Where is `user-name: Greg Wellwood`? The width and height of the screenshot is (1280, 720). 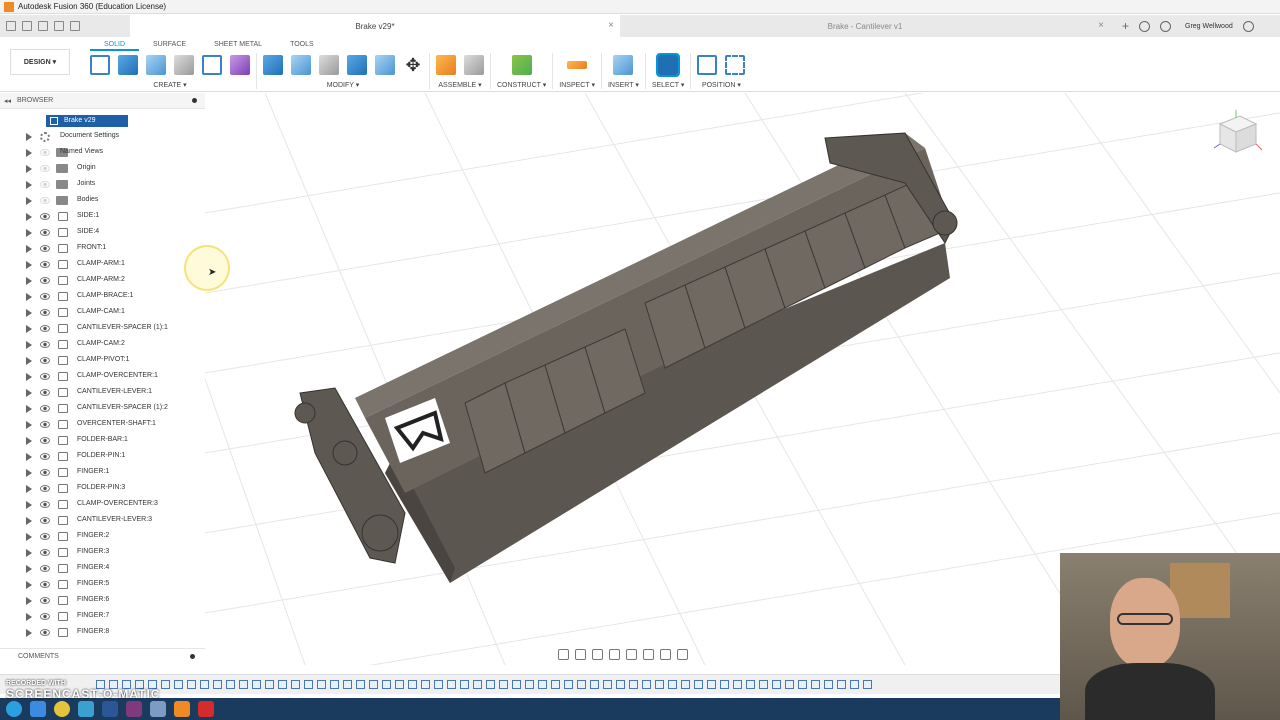
user-name: Greg Wellwood is located at coordinates (1209, 26).